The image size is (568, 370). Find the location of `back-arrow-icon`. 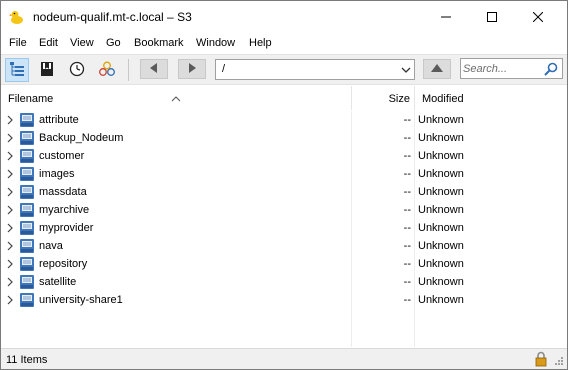

back-arrow-icon is located at coordinates (154, 69).